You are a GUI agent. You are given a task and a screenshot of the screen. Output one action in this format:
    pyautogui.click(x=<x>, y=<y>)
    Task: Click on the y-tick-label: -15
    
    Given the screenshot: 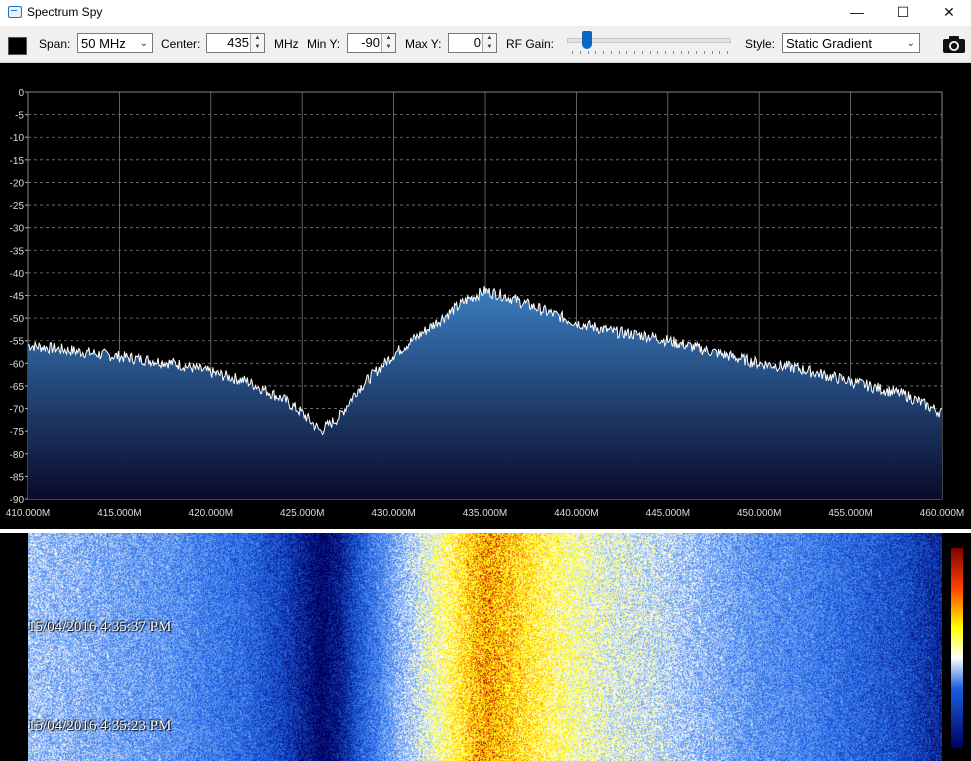 What is the action you would take?
    pyautogui.click(x=17, y=161)
    